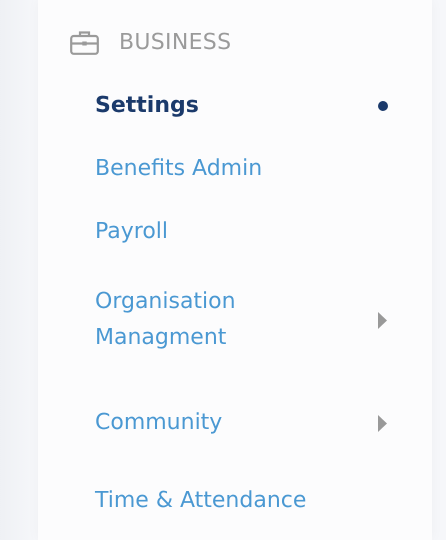 The width and height of the screenshot is (446, 540). Describe the element at coordinates (147, 106) in the screenshot. I see `sidebar-link: Settings` at that location.